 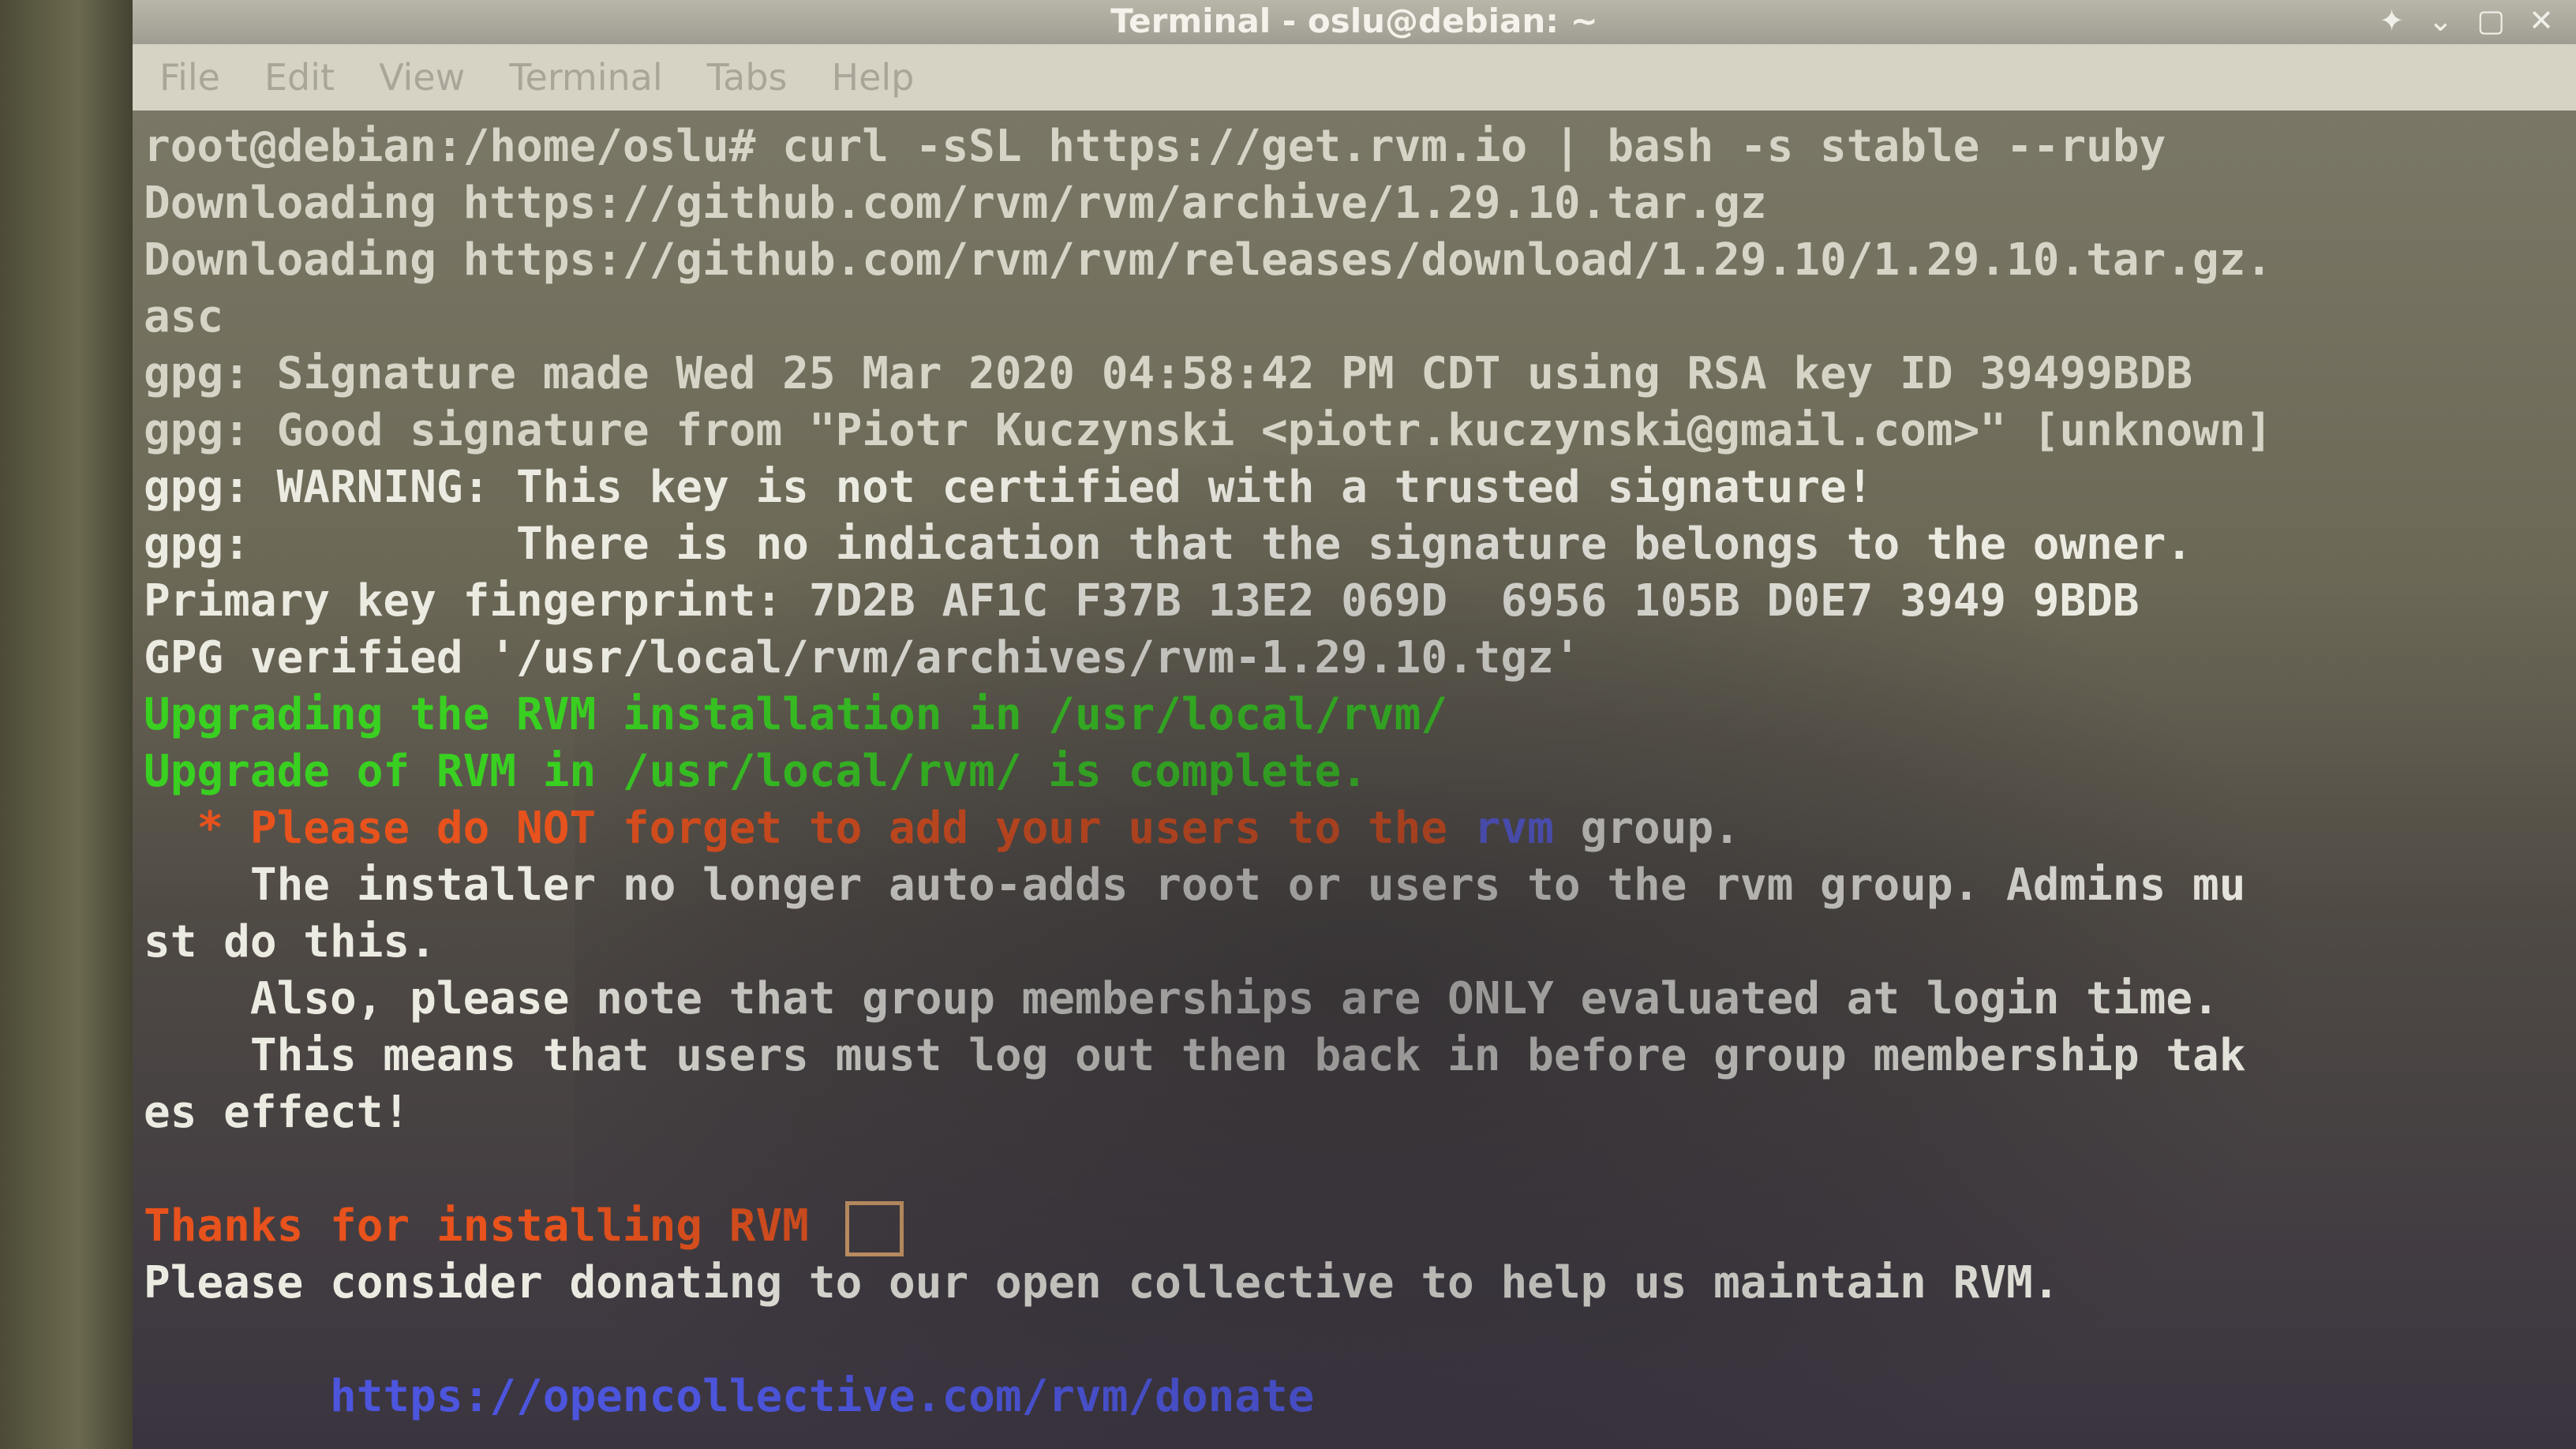 I want to click on close-icon: ✕, so click(x=2541, y=20).